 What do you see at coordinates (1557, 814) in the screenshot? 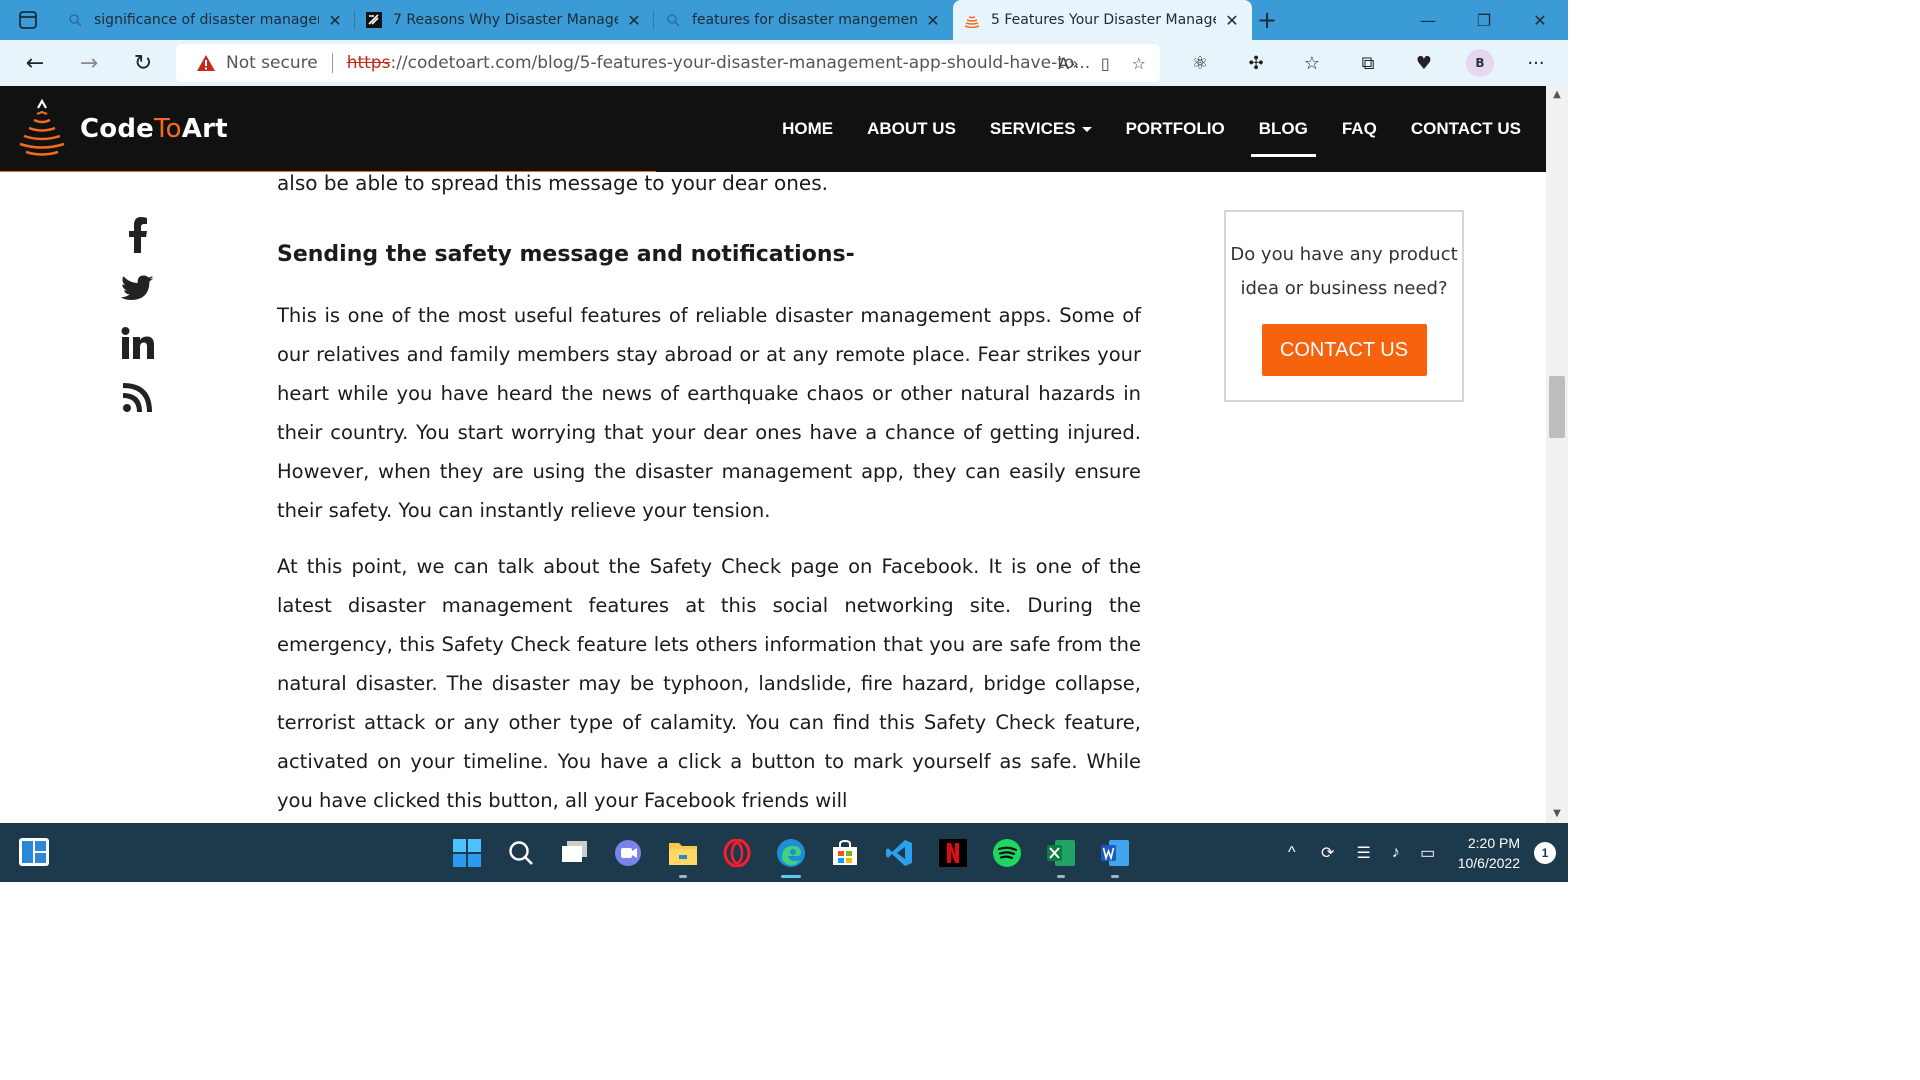
I see `scroll-down-icon: ▼` at bounding box center [1557, 814].